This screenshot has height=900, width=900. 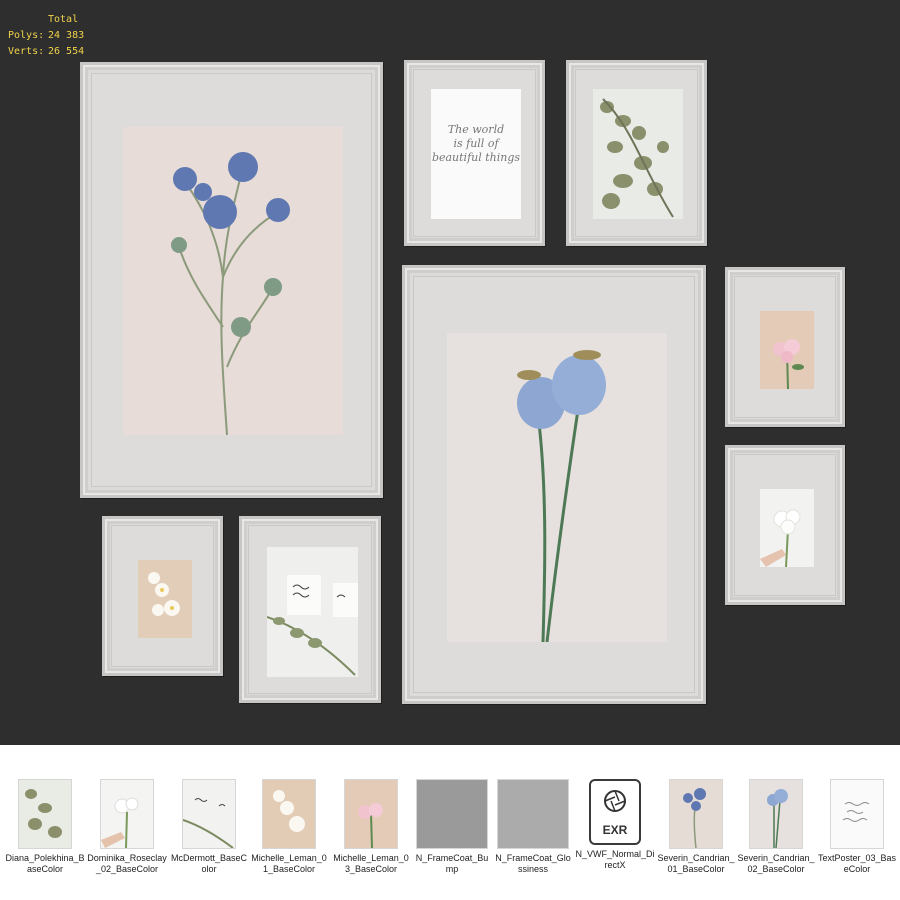 I want to click on asset-item: Severin_Candrian_01_BaseColor, so click(x=696, y=827).